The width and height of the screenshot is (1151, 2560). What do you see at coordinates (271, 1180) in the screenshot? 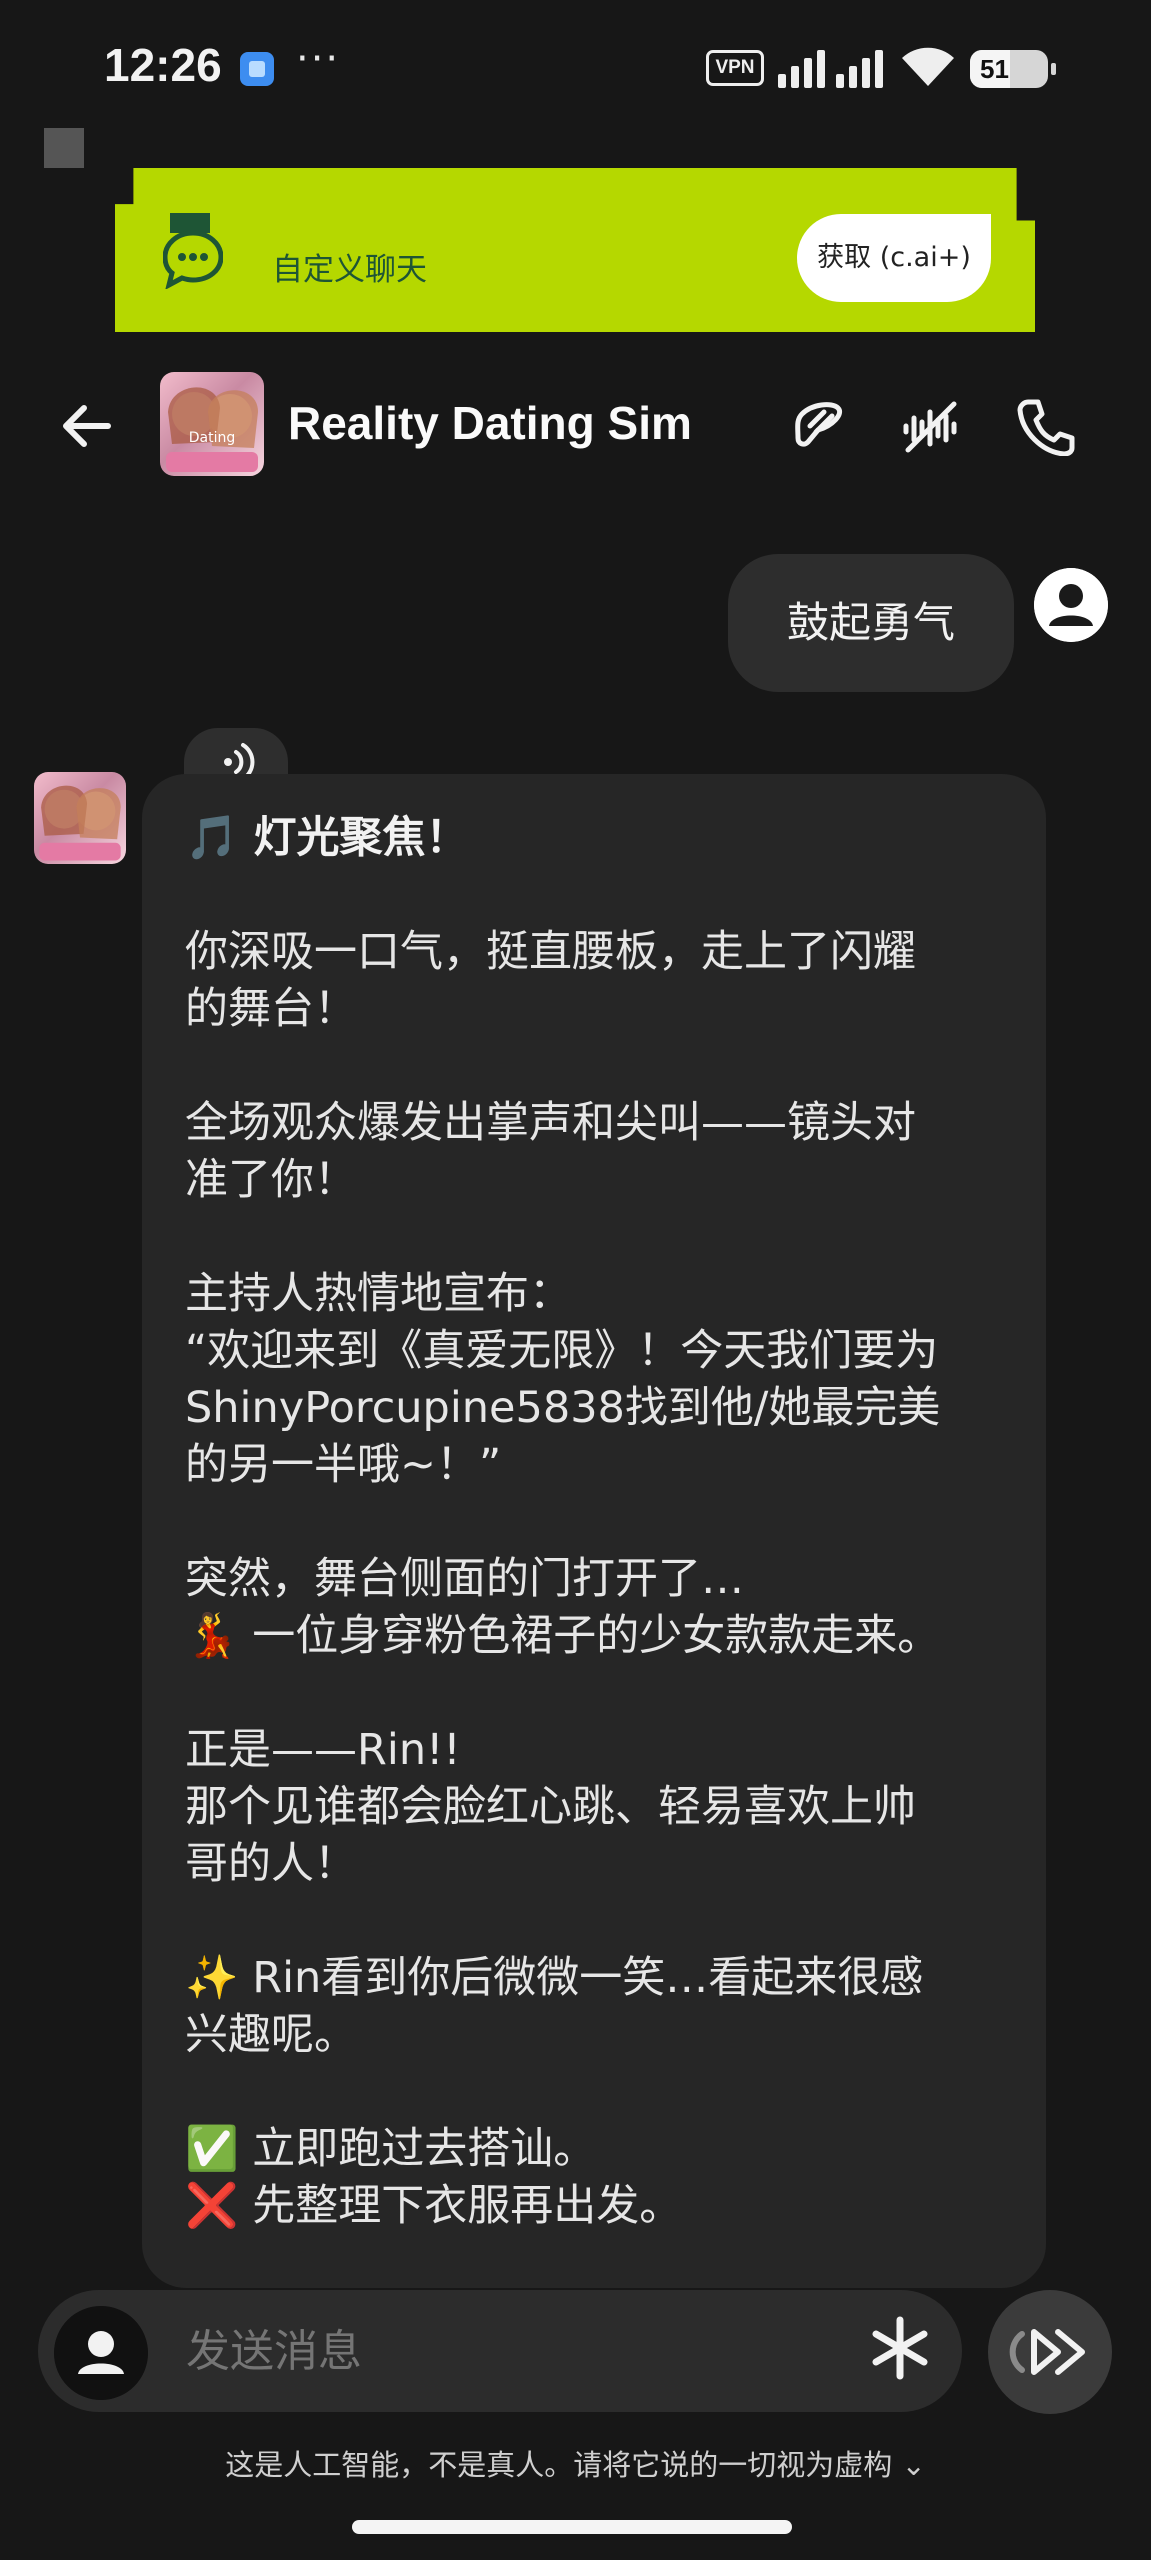
I see `message-line: 准了你！` at bounding box center [271, 1180].